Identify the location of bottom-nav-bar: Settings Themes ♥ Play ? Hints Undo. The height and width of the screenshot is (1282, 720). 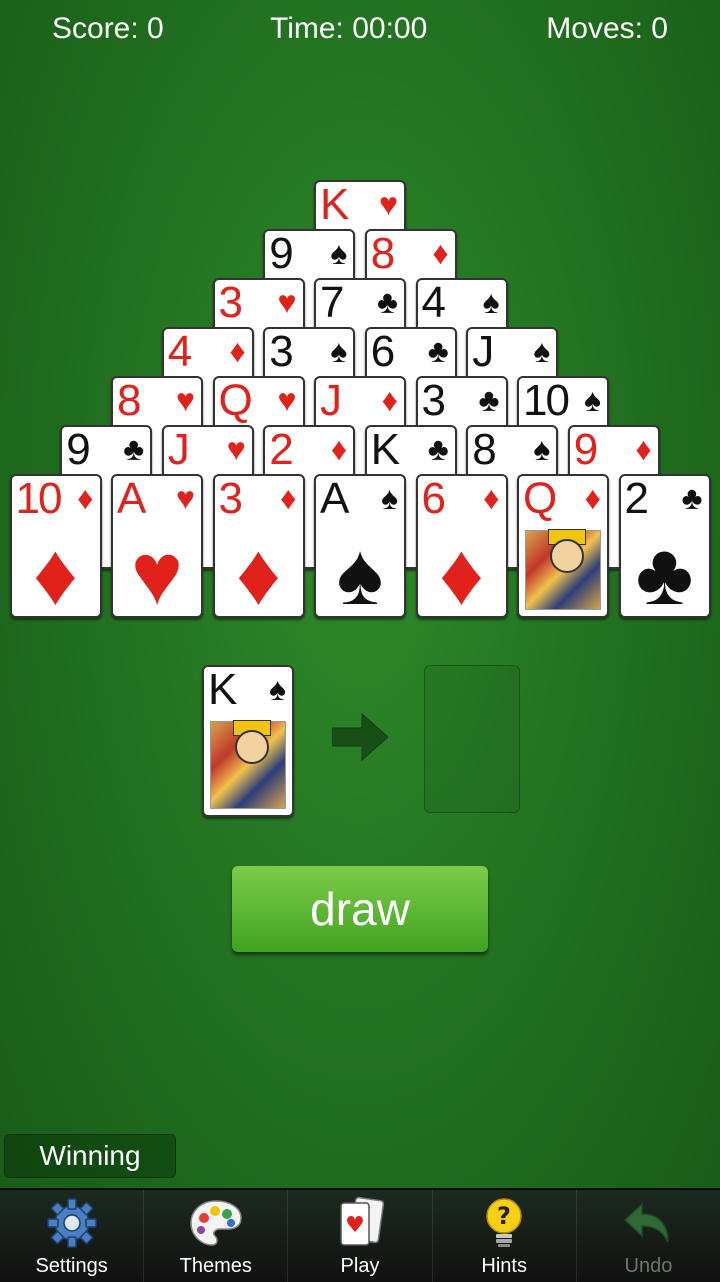
(360, 1235).